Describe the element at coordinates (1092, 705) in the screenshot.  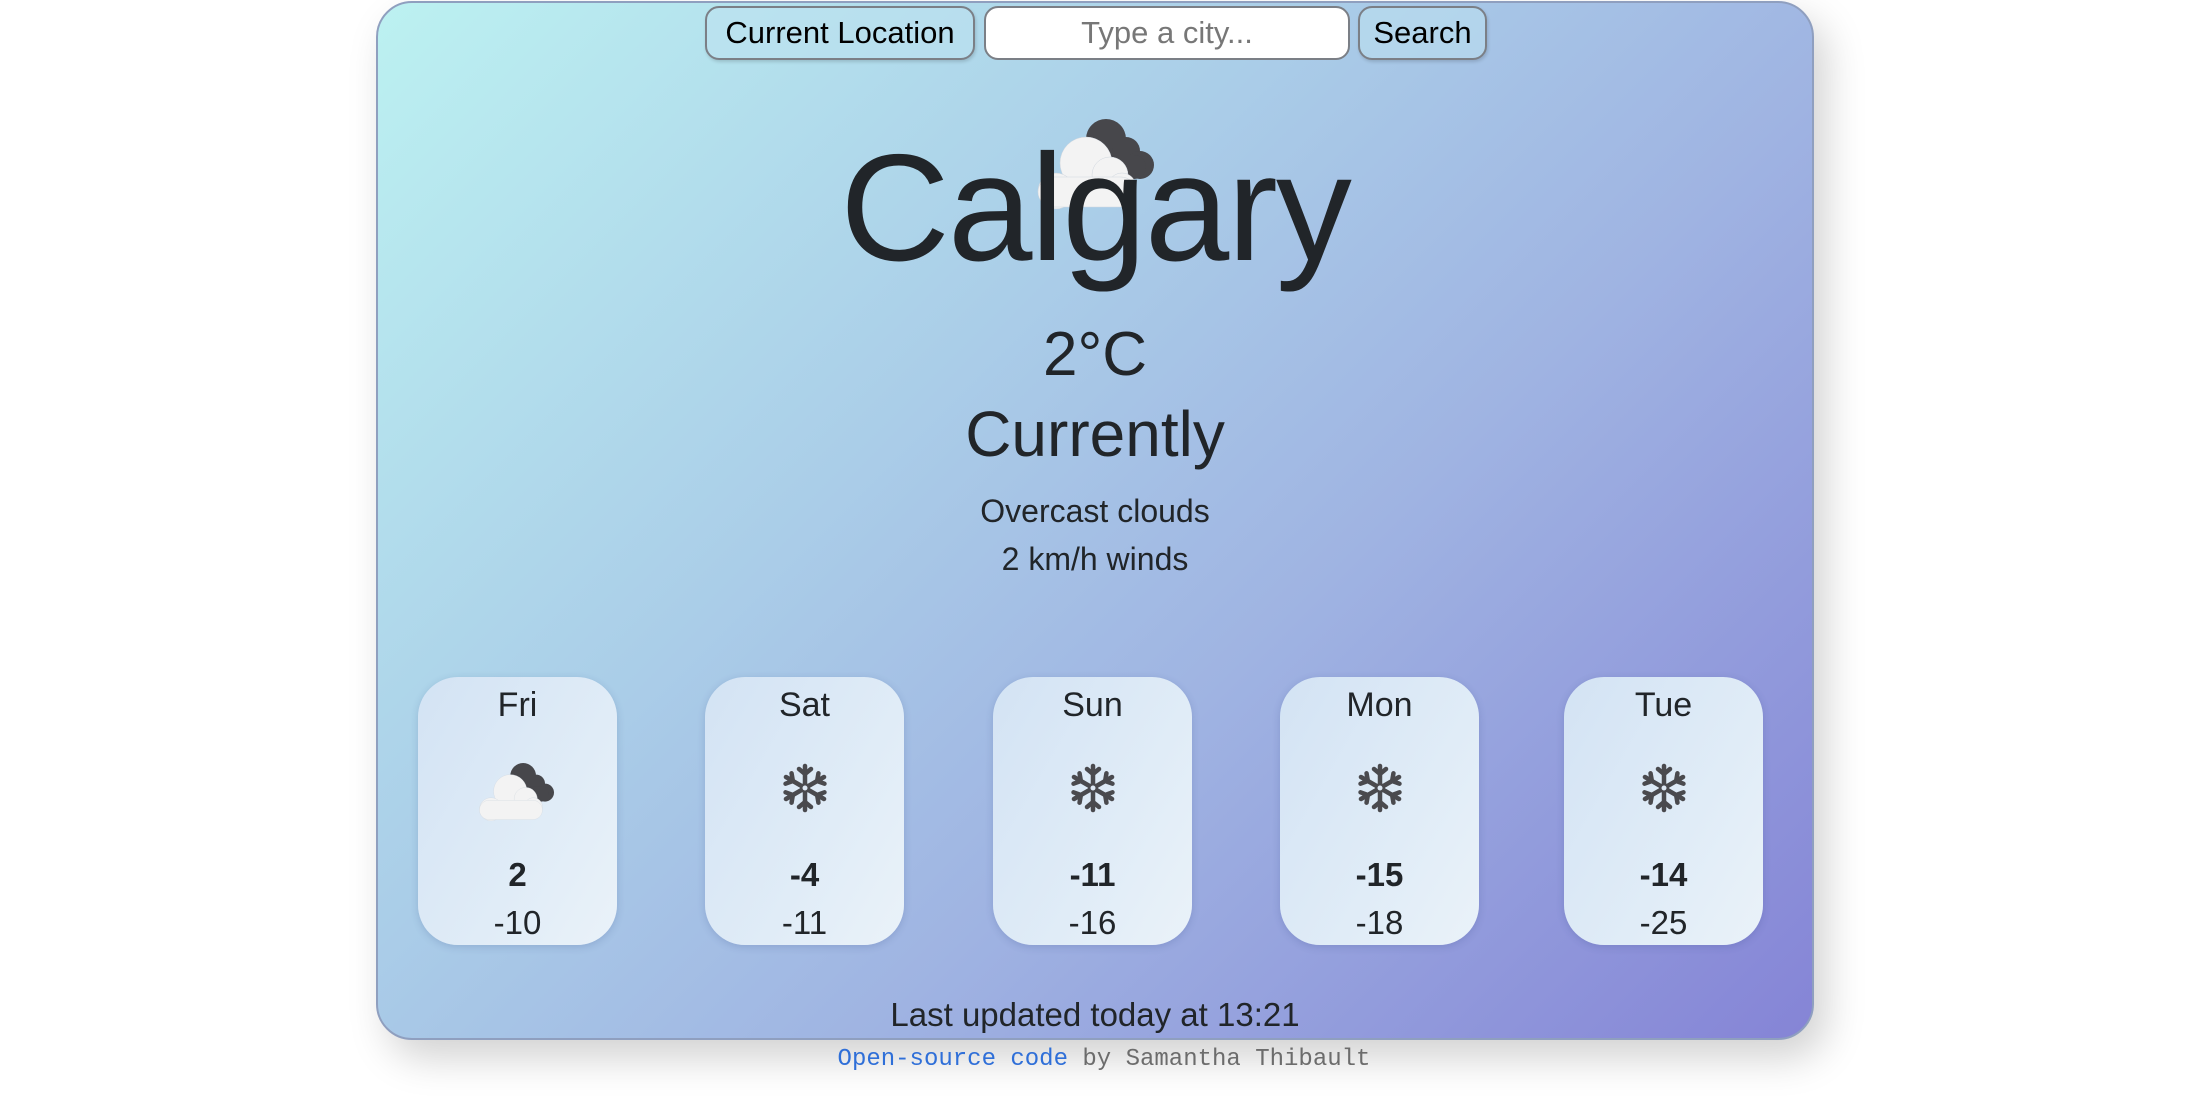
I see `forecast-day: Sun` at that location.